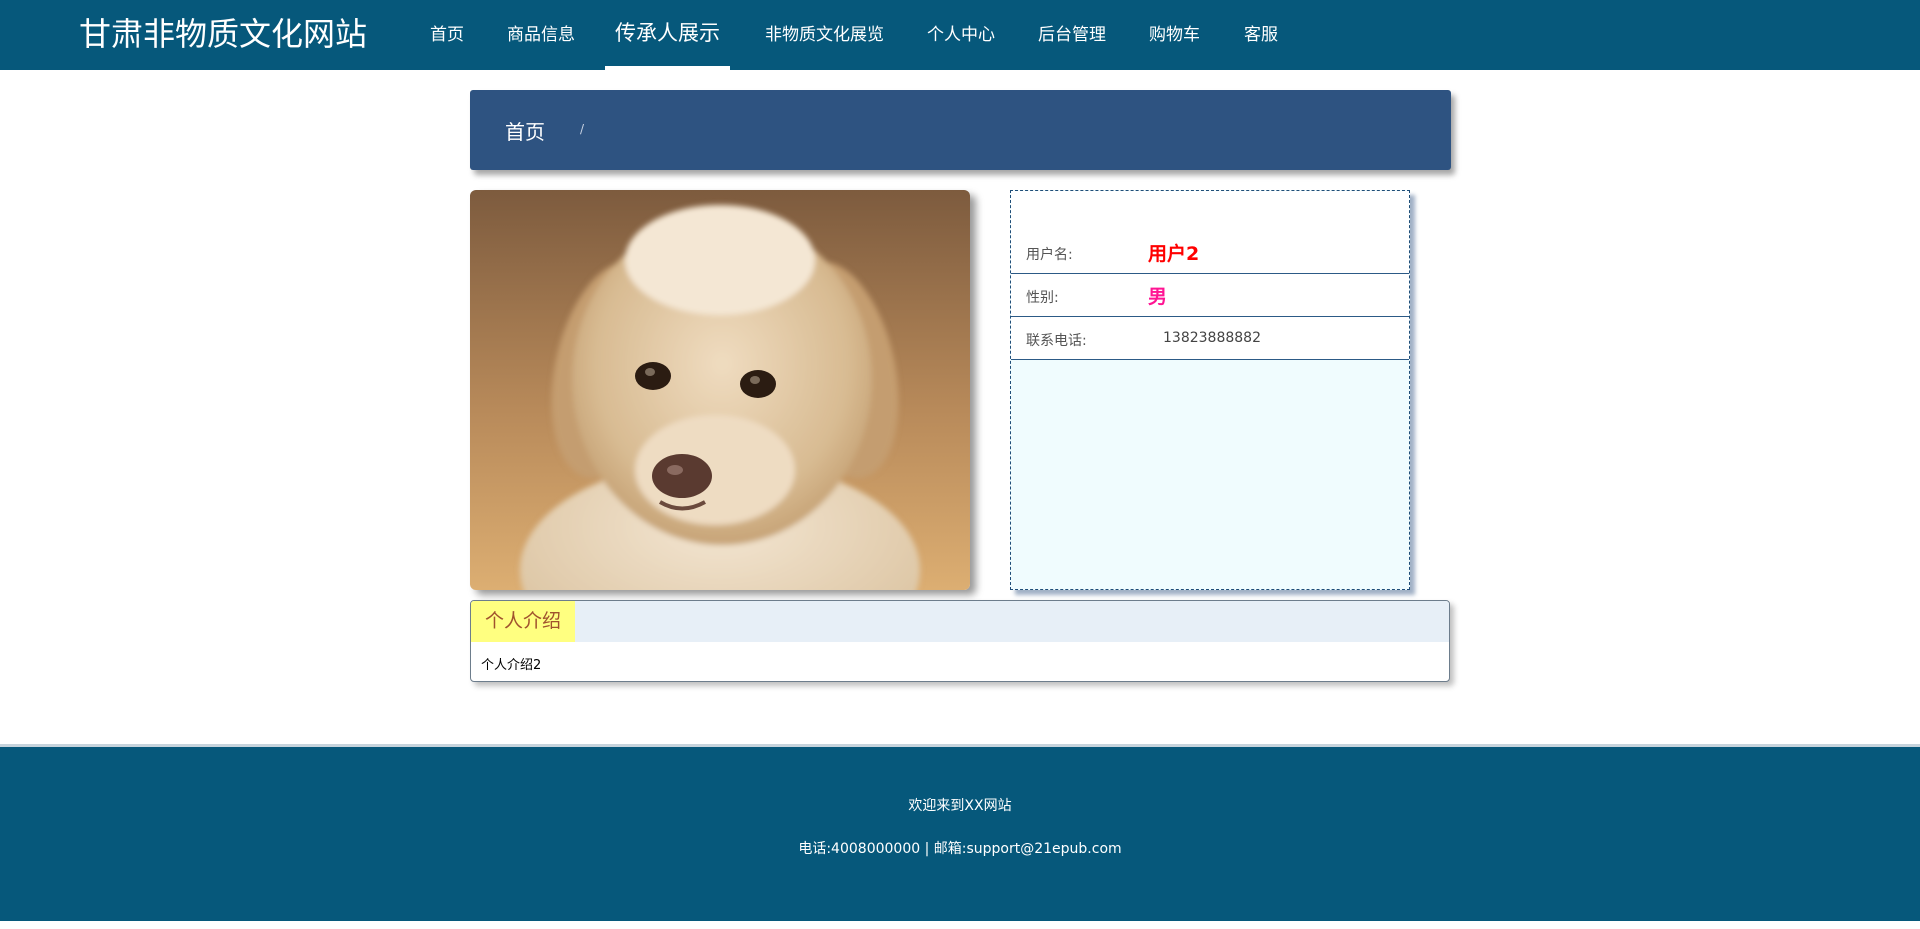 Image resolution: width=1920 pixels, height=929 pixels. I want to click on site-title: 甘肃非物质文化网站, so click(223, 34).